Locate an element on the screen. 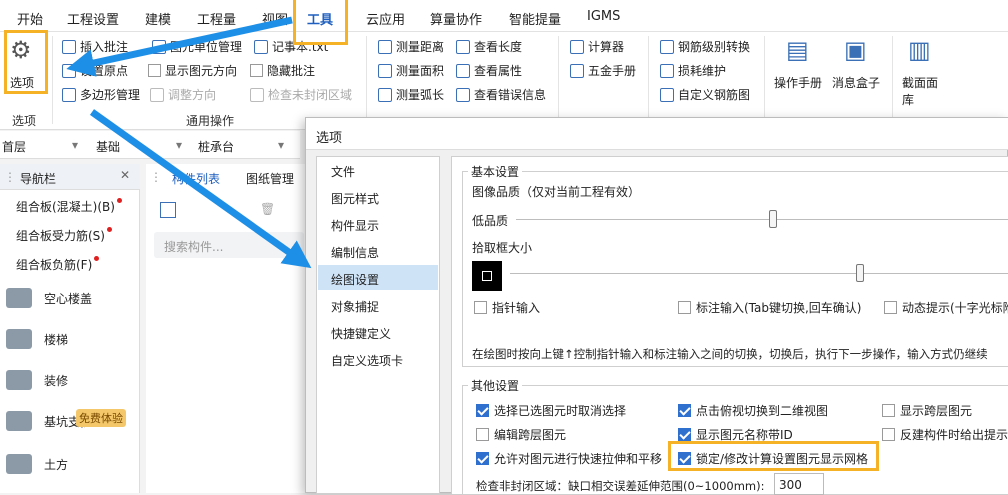  measure-distance-button: 测量距离 is located at coordinates (411, 46).